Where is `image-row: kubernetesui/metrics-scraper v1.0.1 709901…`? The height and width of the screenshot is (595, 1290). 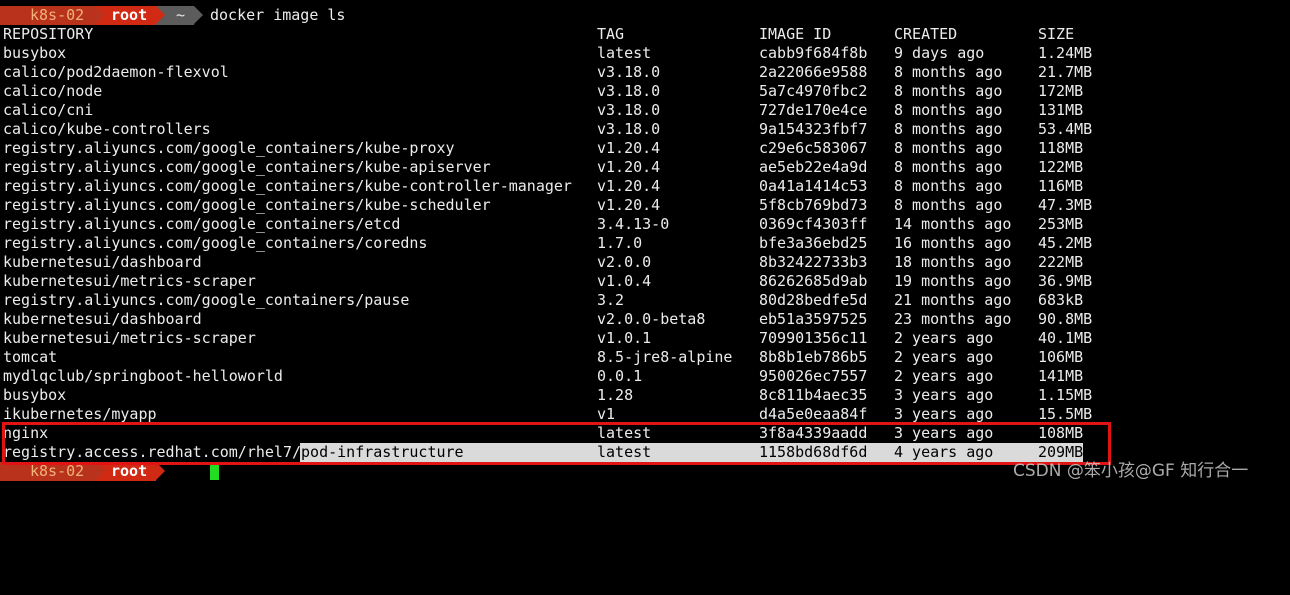
image-row: kubernetesui/metrics-scraper v1.0.1 709901… is located at coordinates (645, 338).